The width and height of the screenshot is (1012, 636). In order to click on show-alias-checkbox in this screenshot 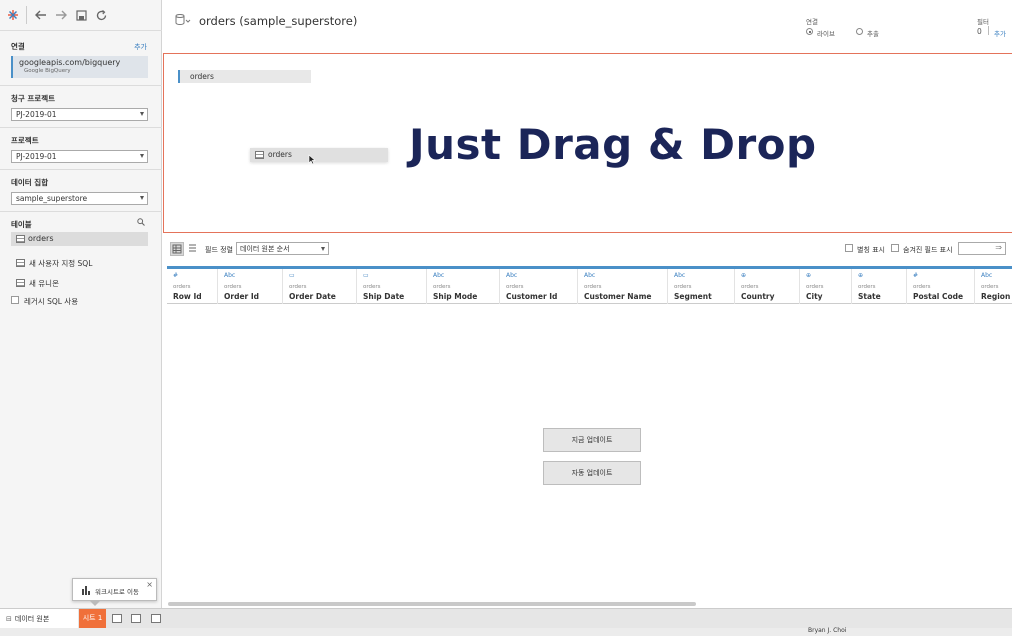, I will do `click(849, 248)`.